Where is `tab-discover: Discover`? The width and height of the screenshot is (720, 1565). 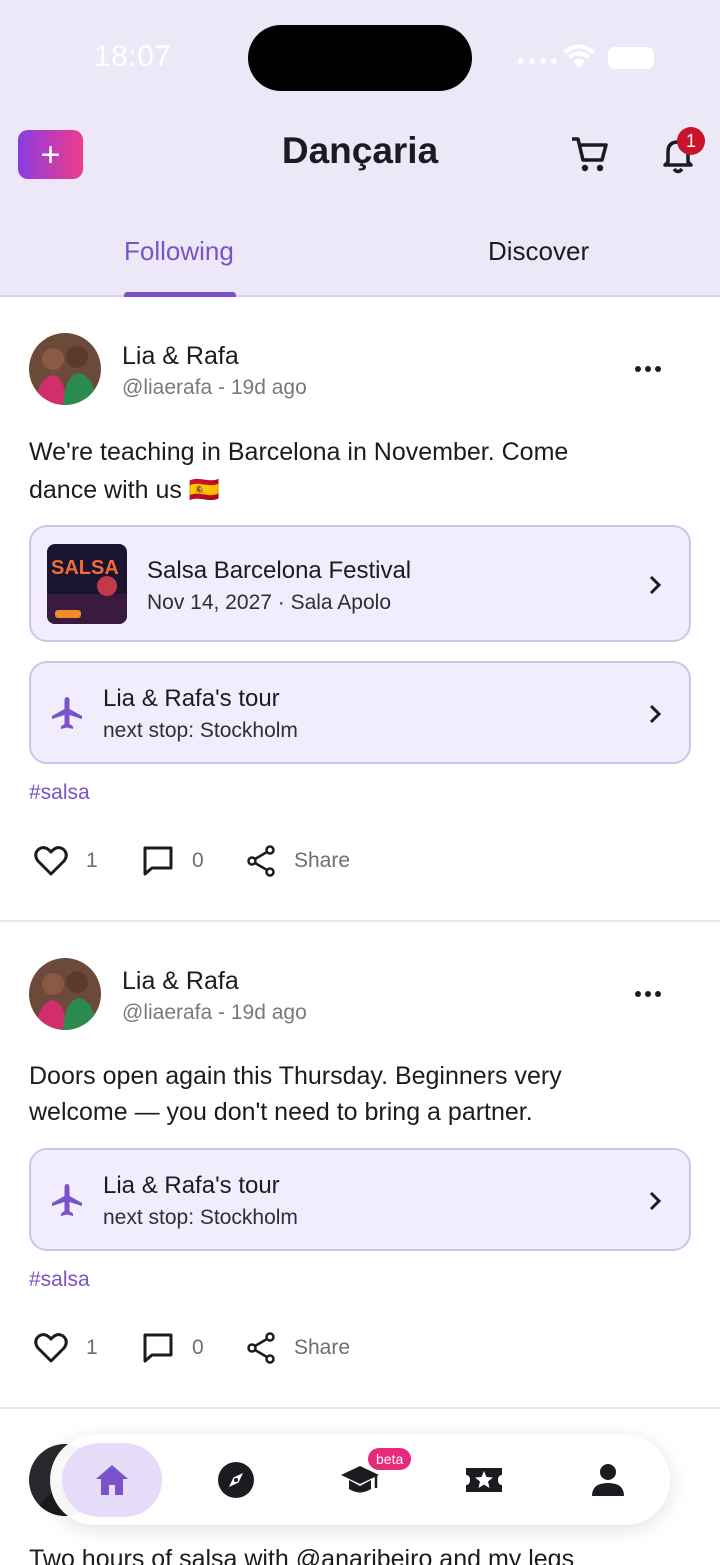 tab-discover: Discover is located at coordinates (538, 251).